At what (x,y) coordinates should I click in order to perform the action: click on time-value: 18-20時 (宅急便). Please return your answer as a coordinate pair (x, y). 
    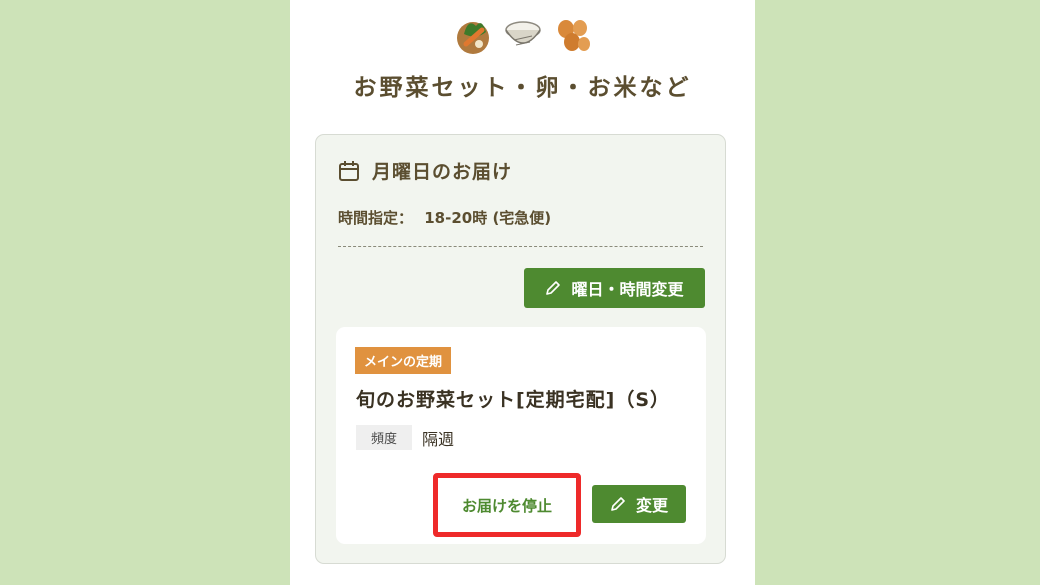
    Looking at the image, I should click on (488, 218).